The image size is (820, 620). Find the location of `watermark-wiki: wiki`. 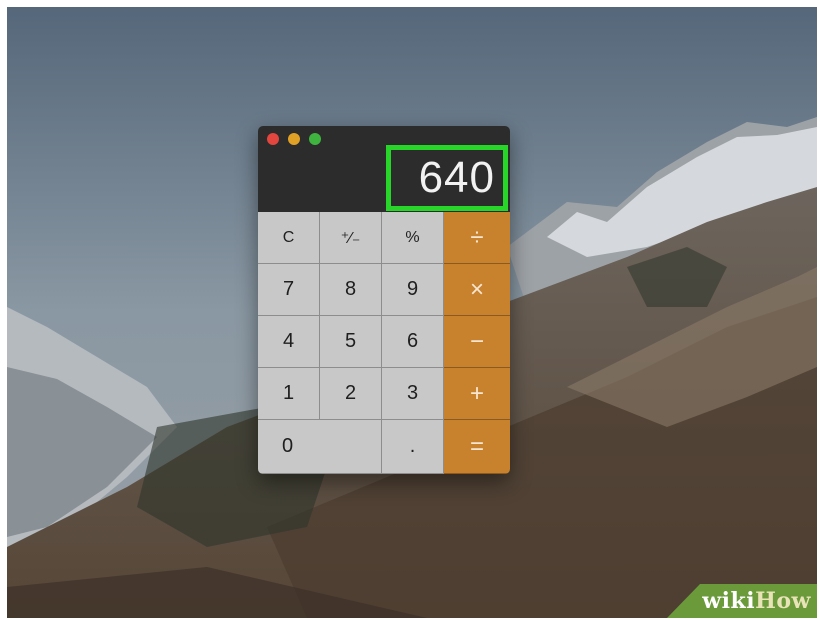

watermark-wiki: wiki is located at coordinates (729, 601).